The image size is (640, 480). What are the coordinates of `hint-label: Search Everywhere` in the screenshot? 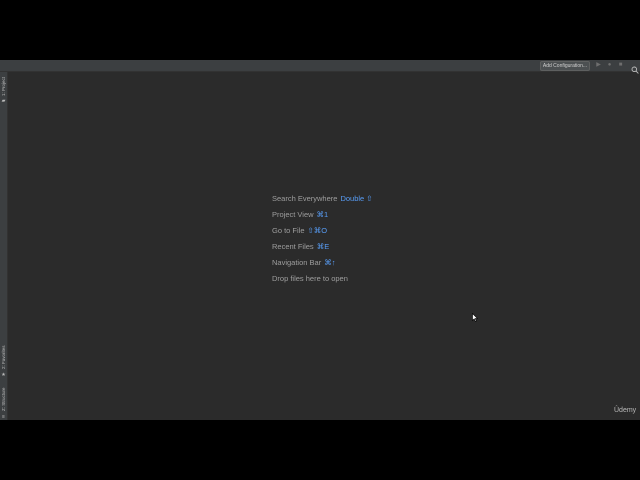 It's located at (305, 198).